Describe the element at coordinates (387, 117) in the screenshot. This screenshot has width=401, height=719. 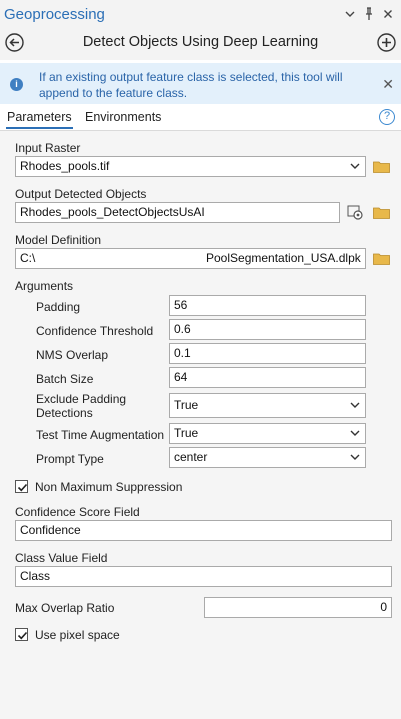
I see `help-icon: ?` at that location.